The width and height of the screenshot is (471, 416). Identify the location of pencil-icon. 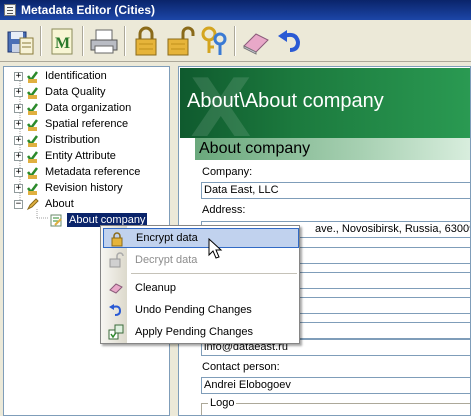
(32, 204).